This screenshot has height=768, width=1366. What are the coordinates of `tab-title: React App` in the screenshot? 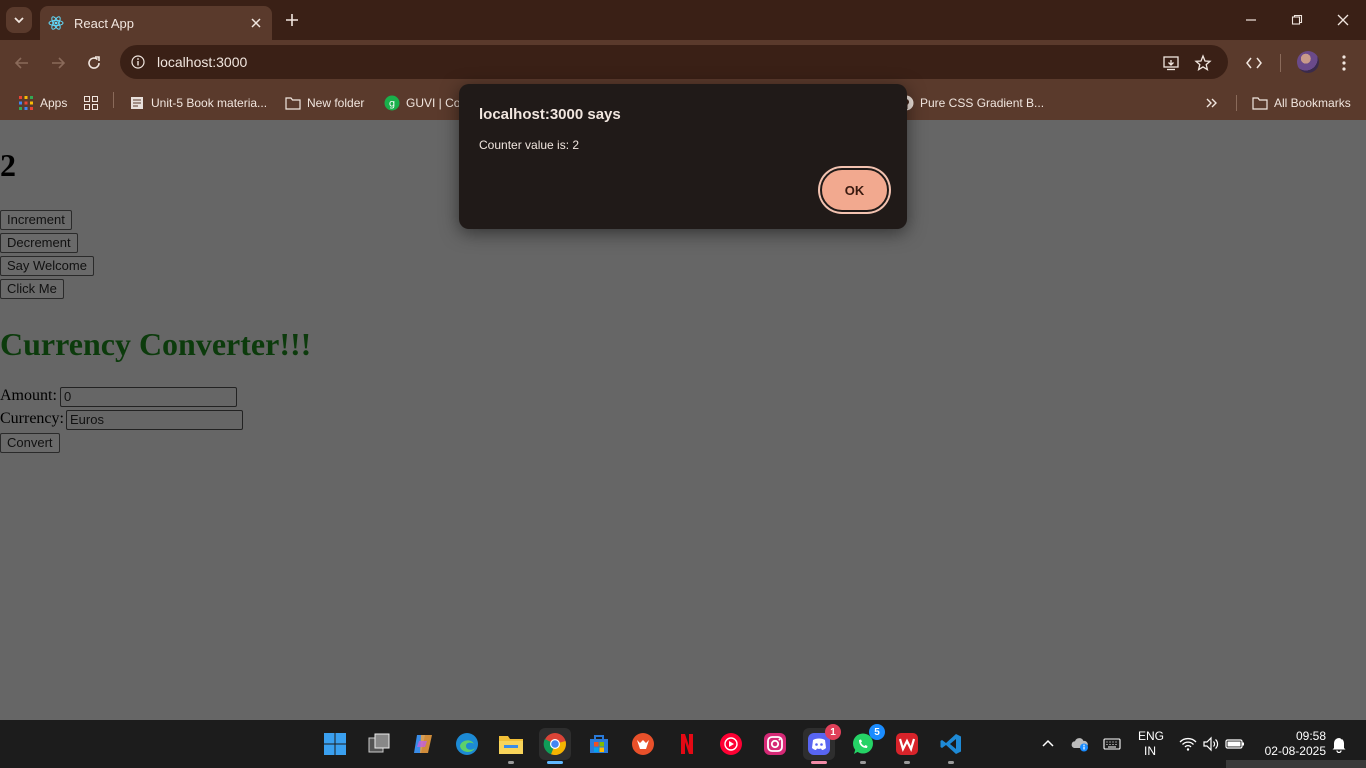 It's located at (104, 23).